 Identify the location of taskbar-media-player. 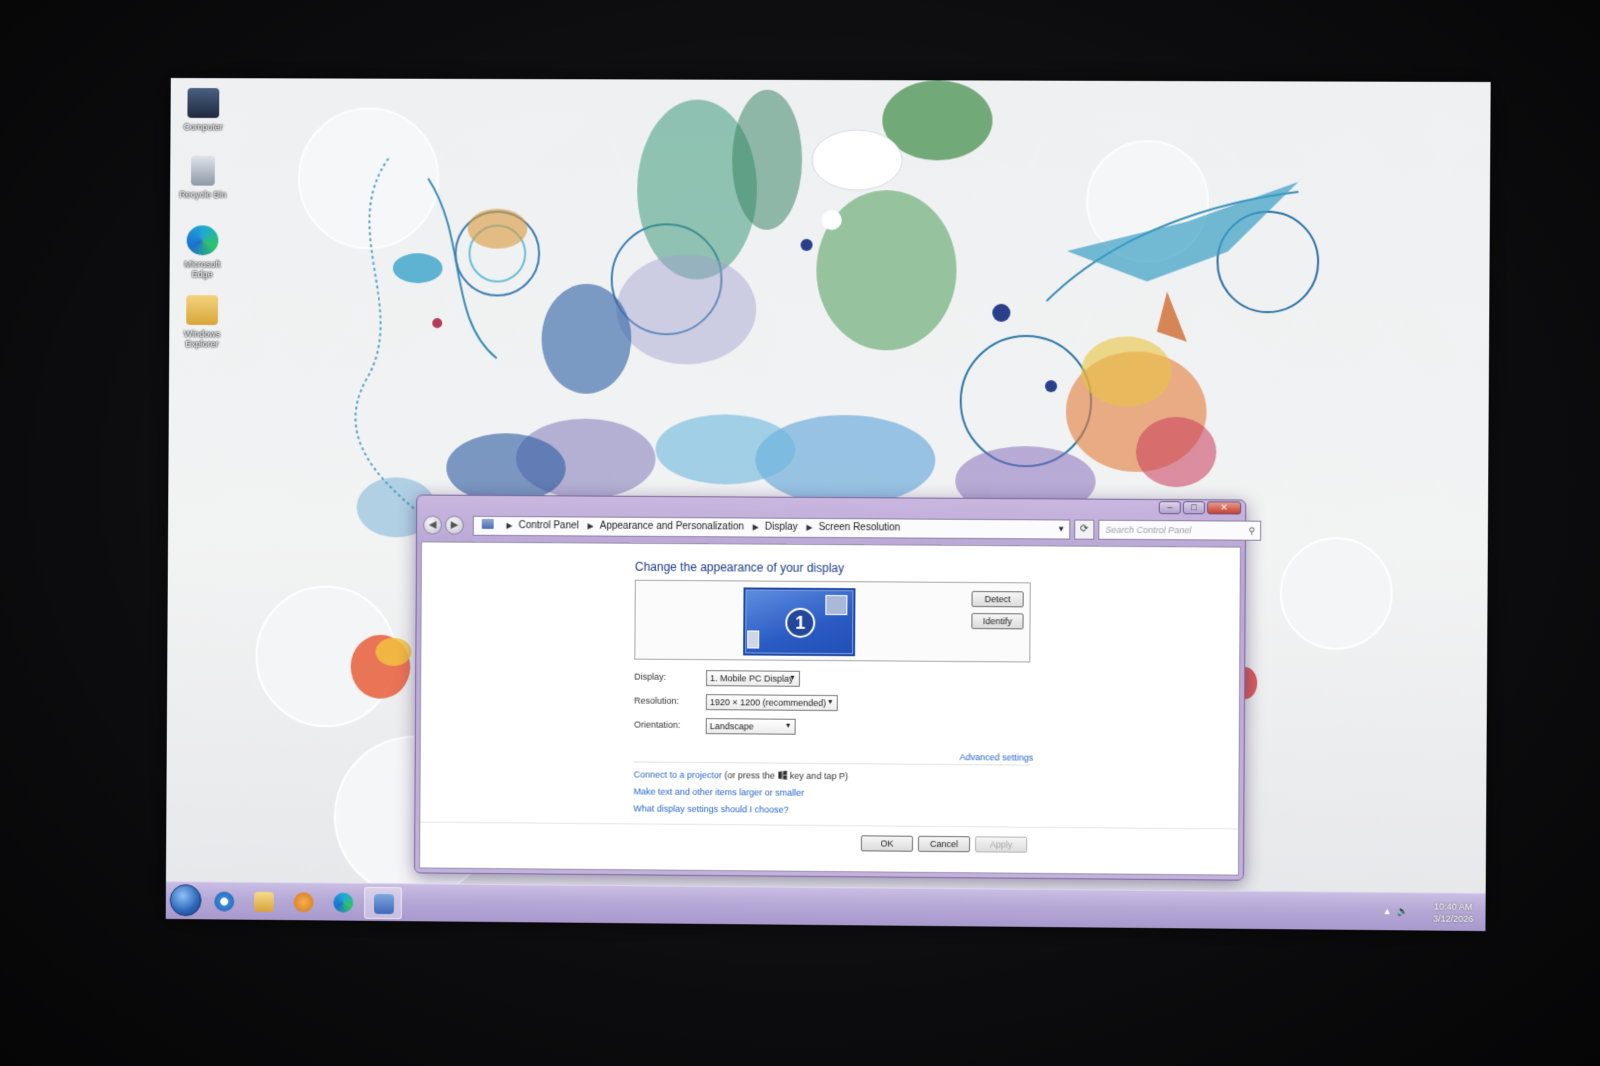
(304, 902).